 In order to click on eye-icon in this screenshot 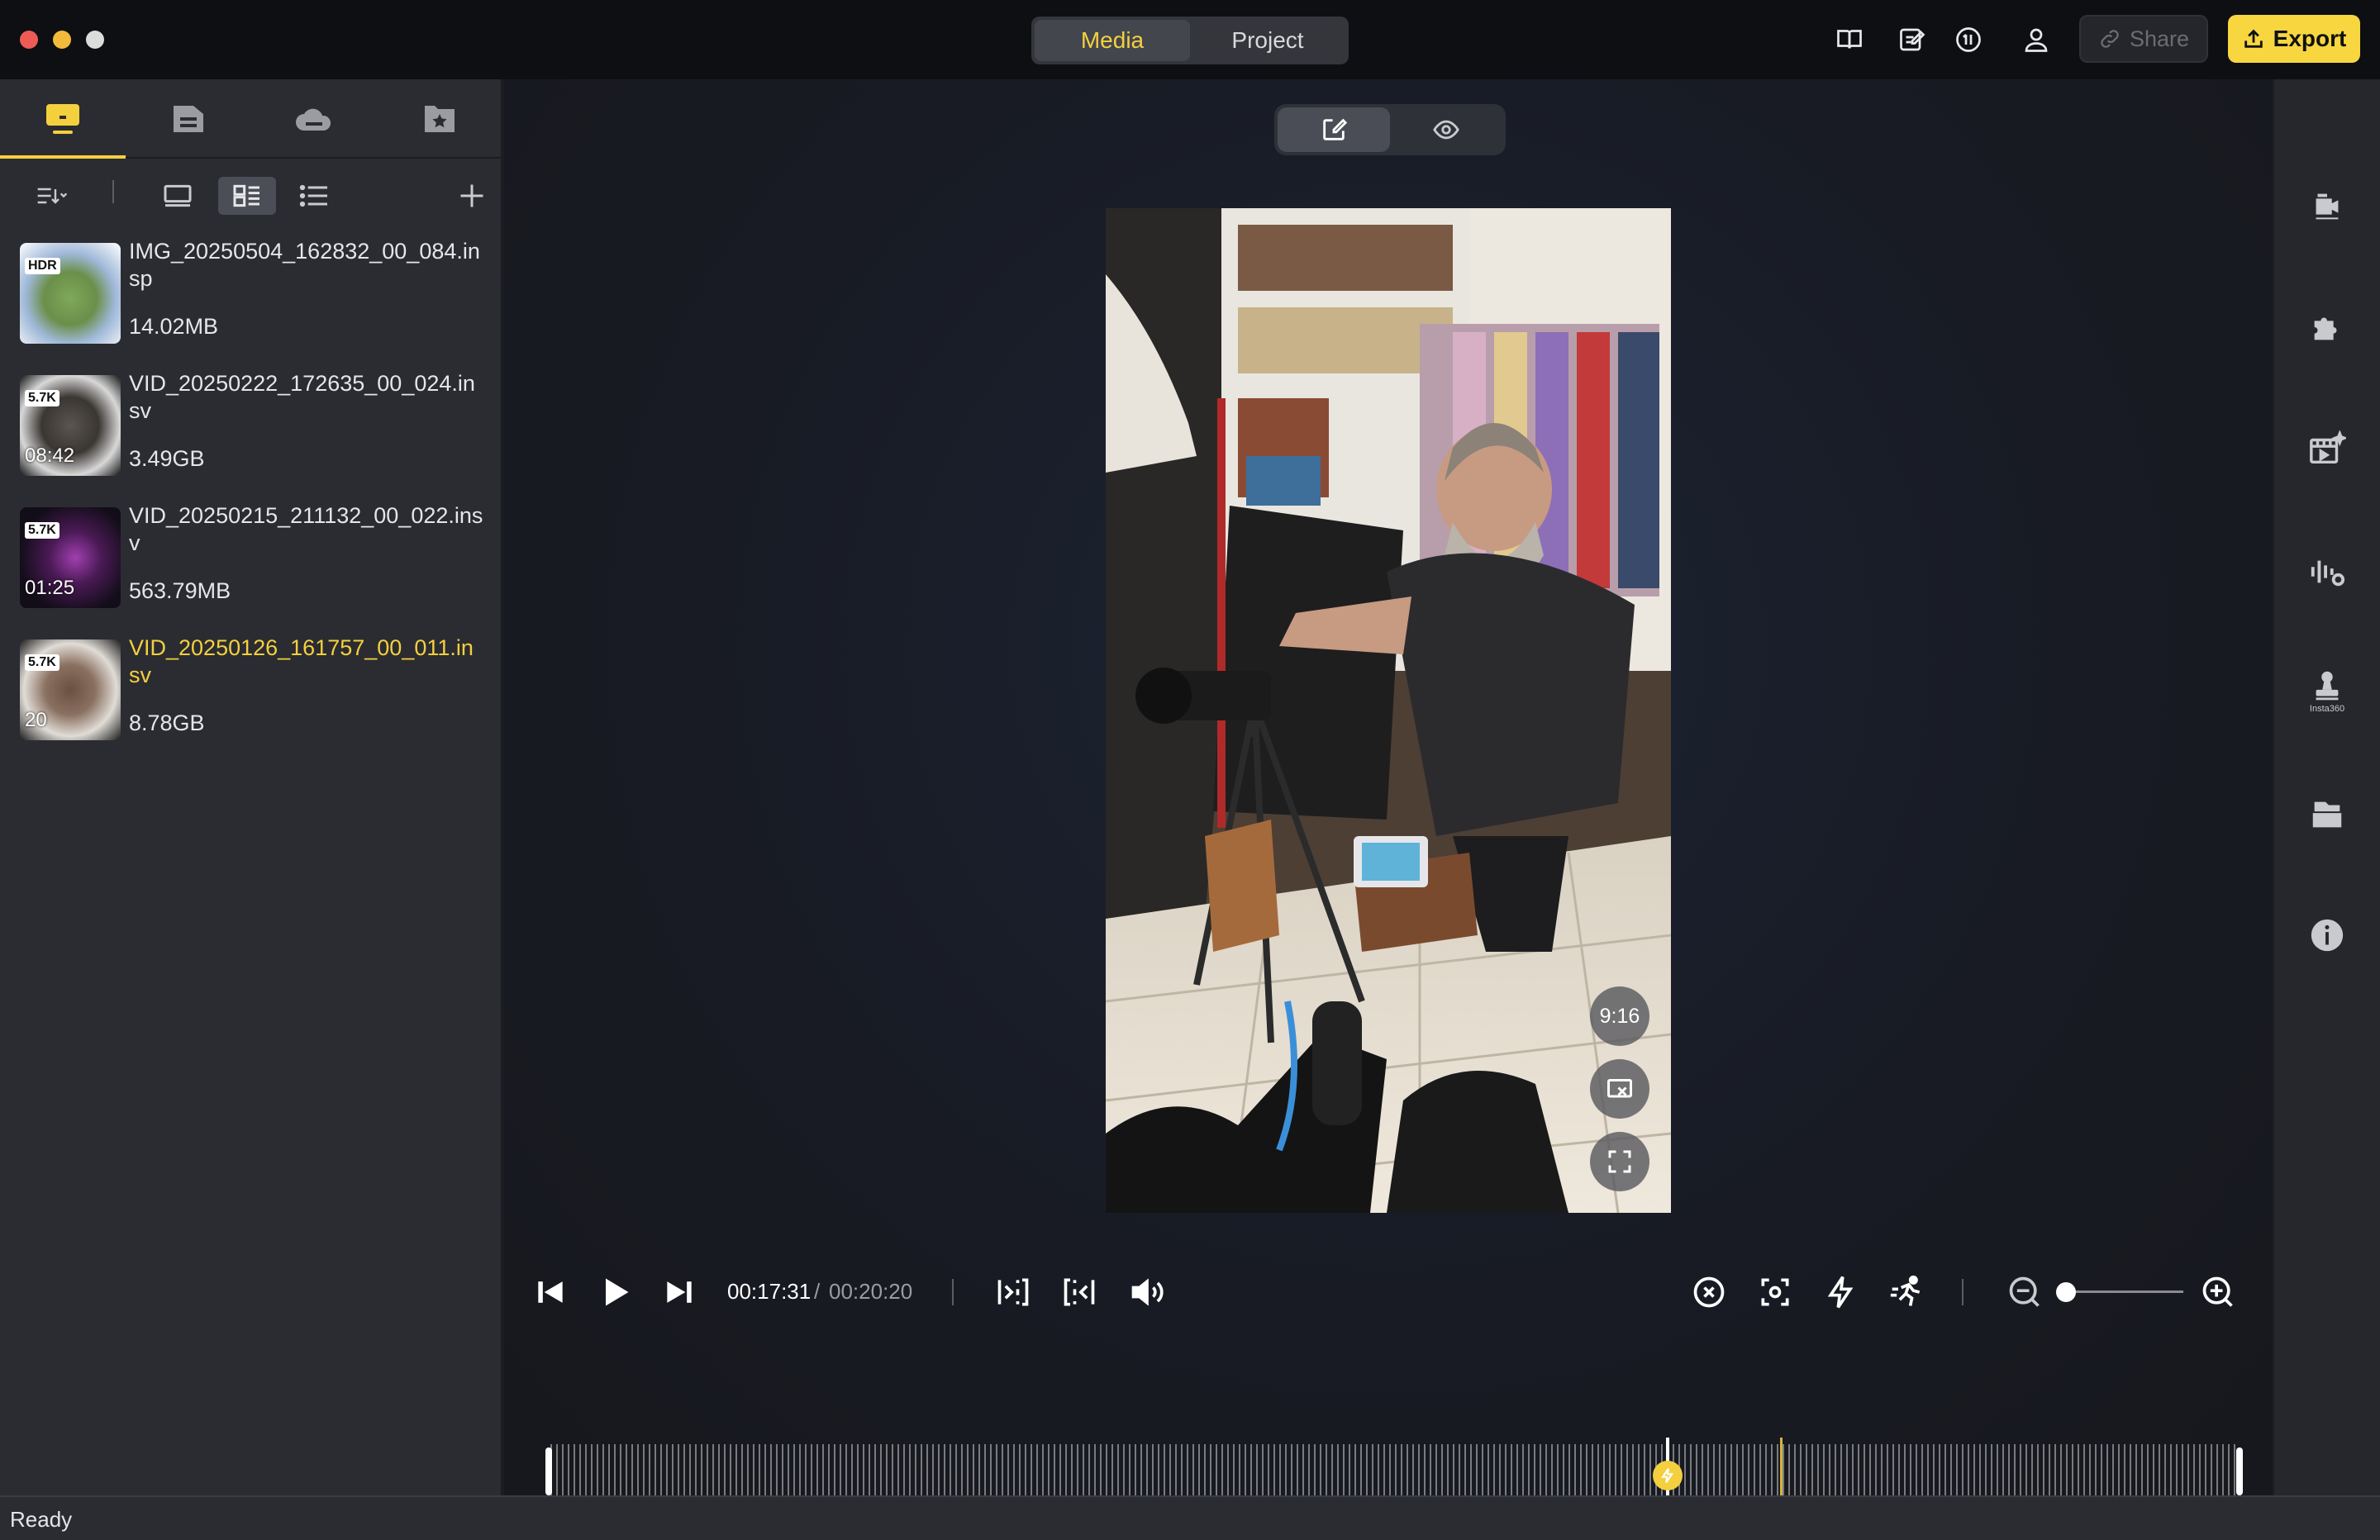, I will do `click(1446, 130)`.